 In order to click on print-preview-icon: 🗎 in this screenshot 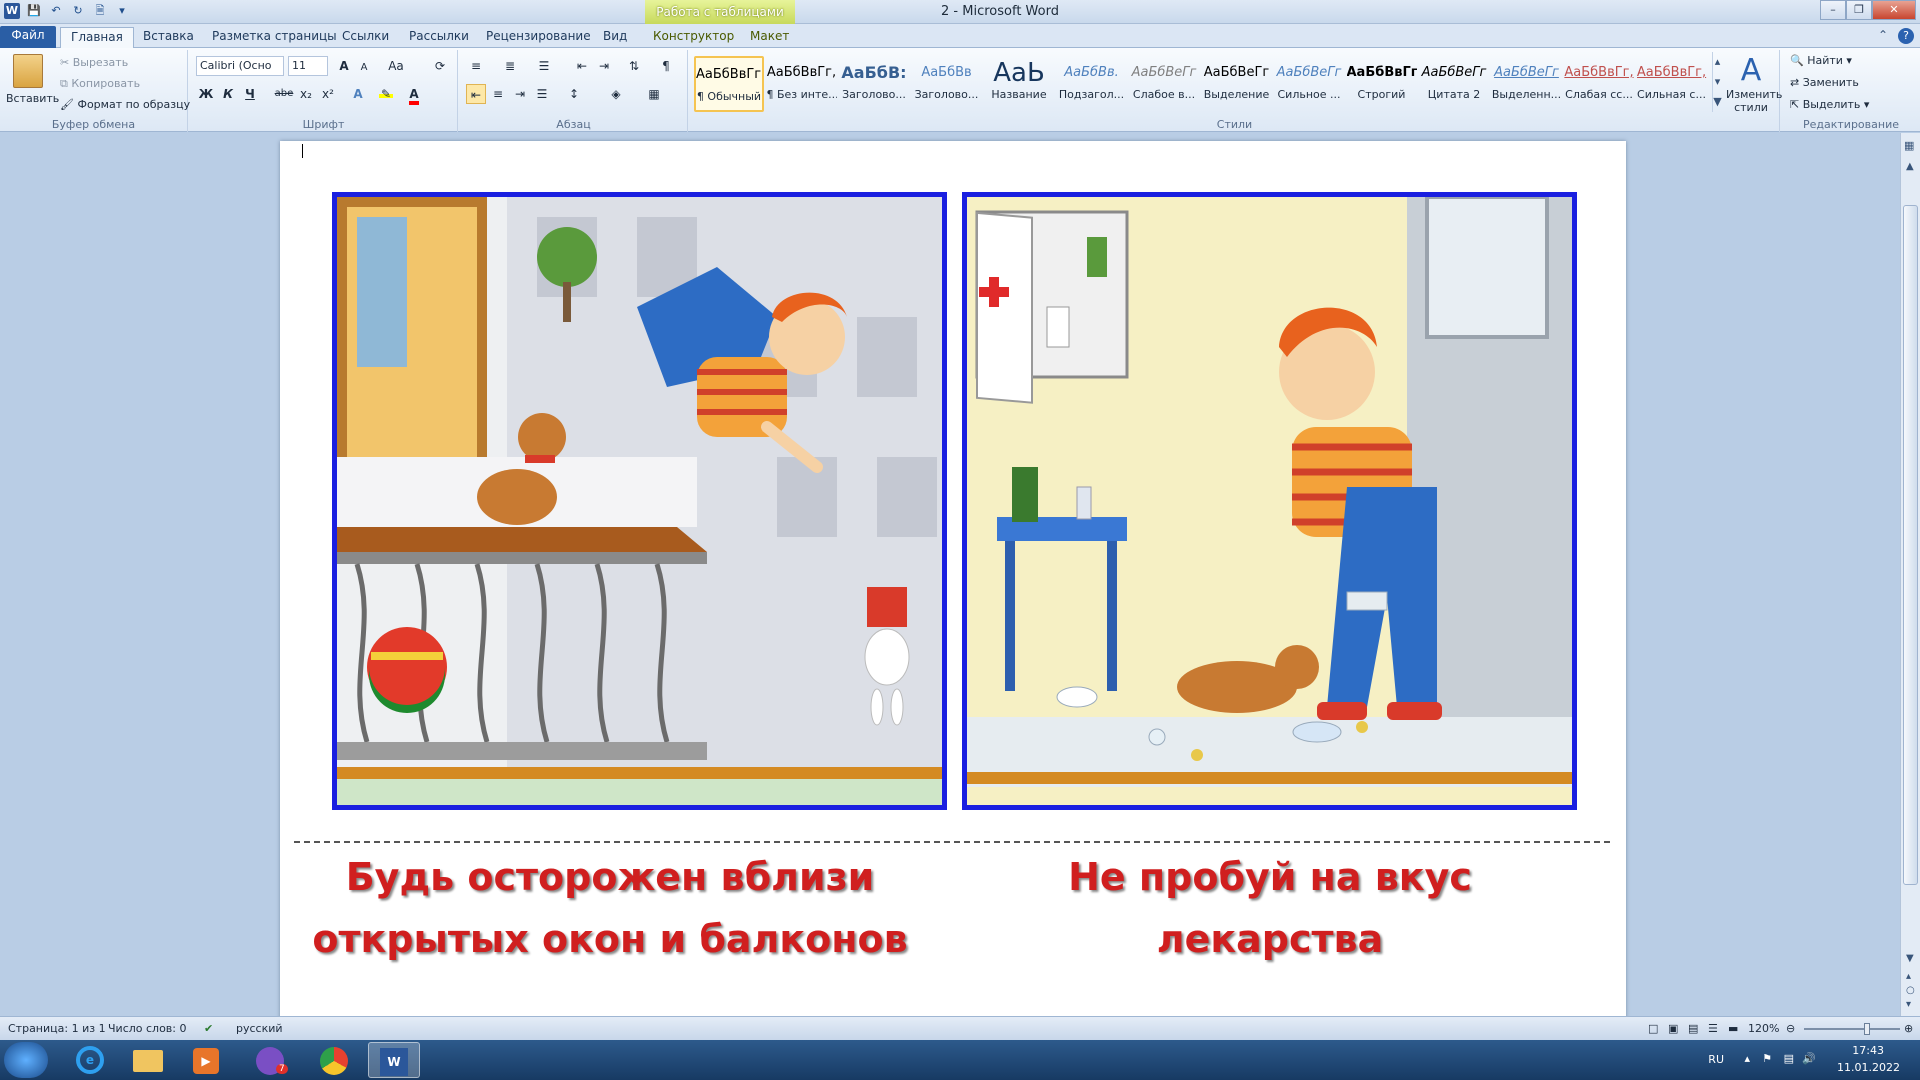, I will do `click(100, 11)`.